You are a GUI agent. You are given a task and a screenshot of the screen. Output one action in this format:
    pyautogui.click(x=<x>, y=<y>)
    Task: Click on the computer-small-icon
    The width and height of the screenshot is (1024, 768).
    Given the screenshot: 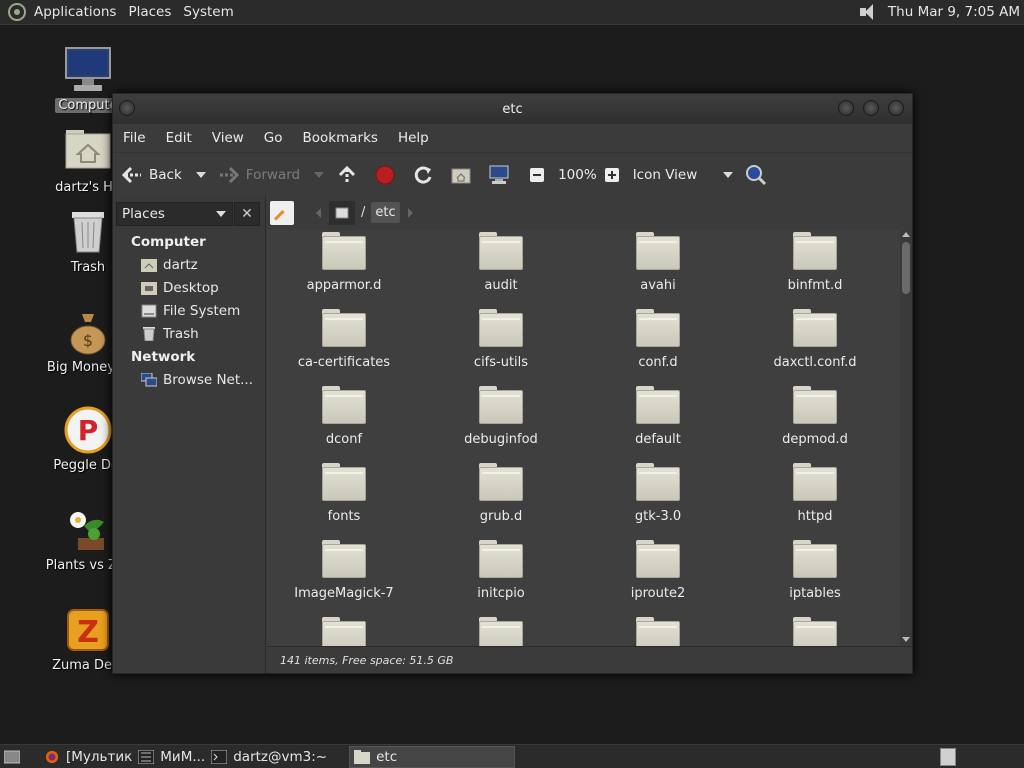 What is the action you would take?
    pyautogui.click(x=499, y=175)
    